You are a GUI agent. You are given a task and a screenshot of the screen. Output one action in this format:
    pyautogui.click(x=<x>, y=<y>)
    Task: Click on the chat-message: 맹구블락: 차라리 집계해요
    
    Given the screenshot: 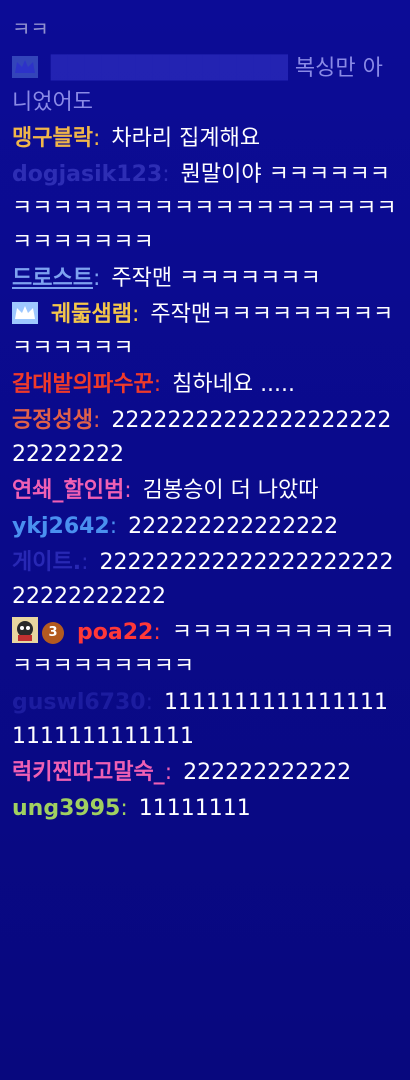 What is the action you would take?
    pyautogui.click(x=205, y=139)
    